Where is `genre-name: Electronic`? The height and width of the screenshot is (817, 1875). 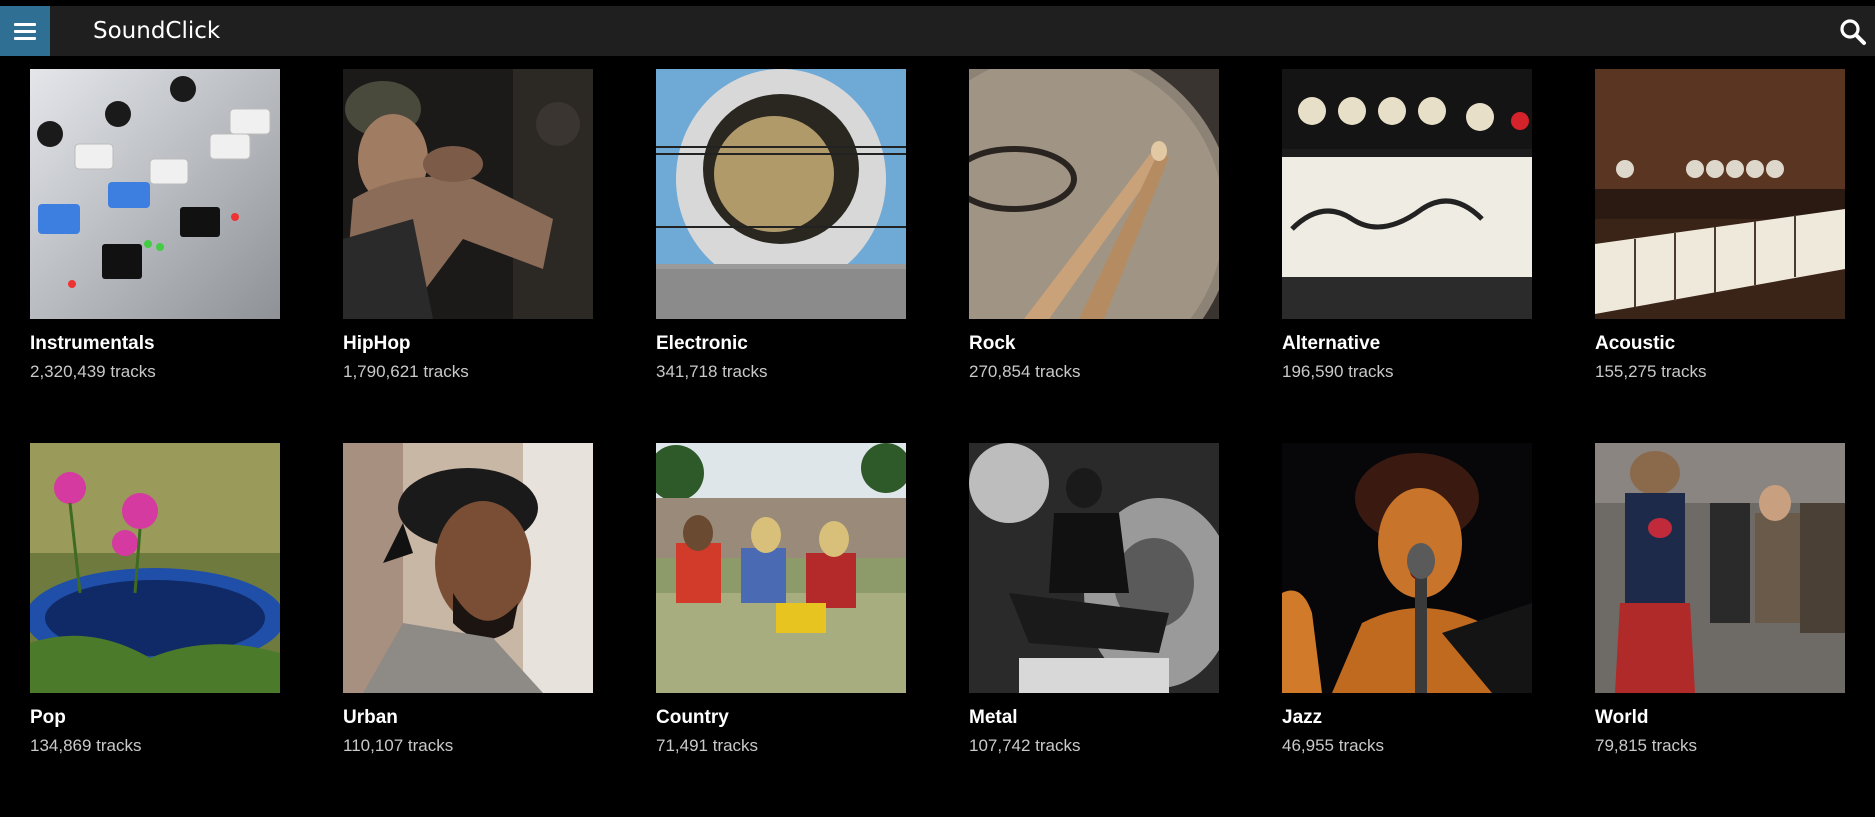 genre-name: Electronic is located at coordinates (702, 344).